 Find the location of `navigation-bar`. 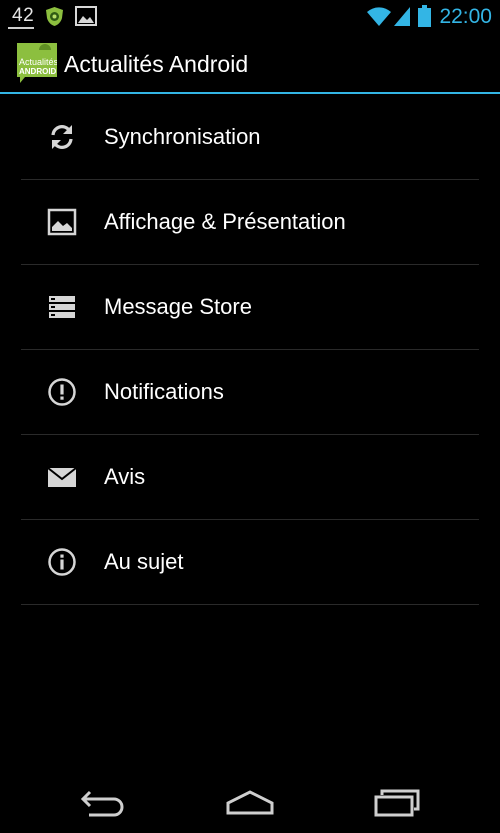

navigation-bar is located at coordinates (250, 798).